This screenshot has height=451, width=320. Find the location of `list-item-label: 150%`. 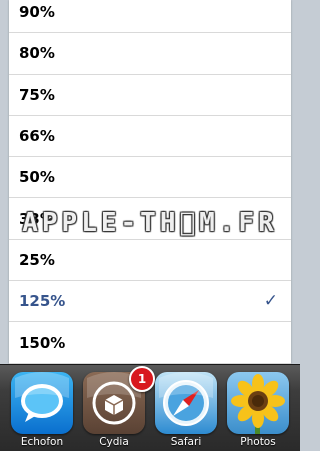

list-item-label: 150% is located at coordinates (42, 342).